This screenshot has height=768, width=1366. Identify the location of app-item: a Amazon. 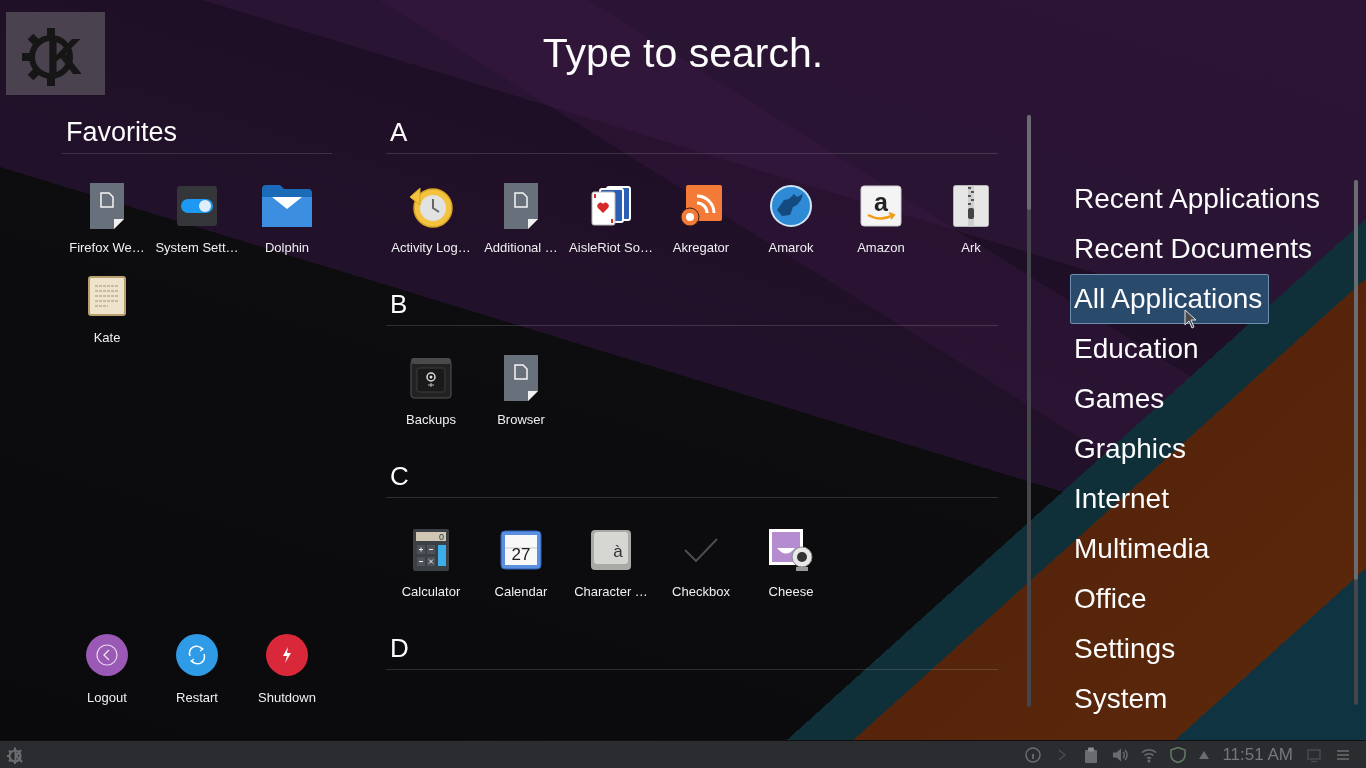
(881, 218).